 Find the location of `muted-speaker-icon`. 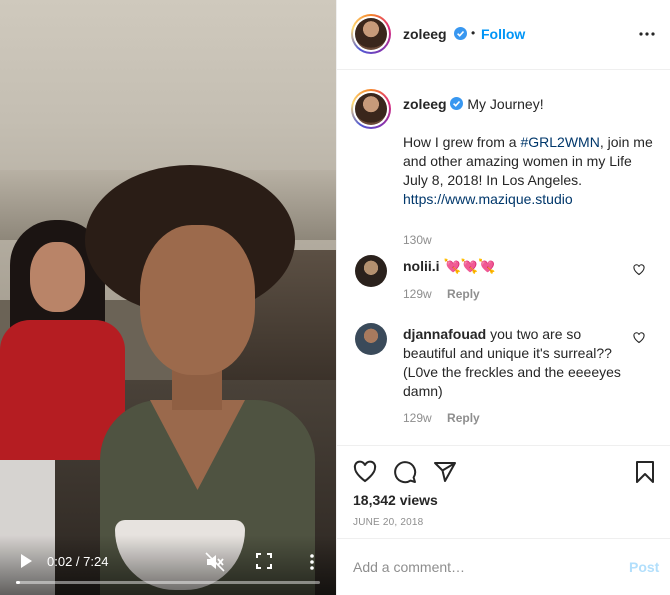

muted-speaker-icon is located at coordinates (215, 562).